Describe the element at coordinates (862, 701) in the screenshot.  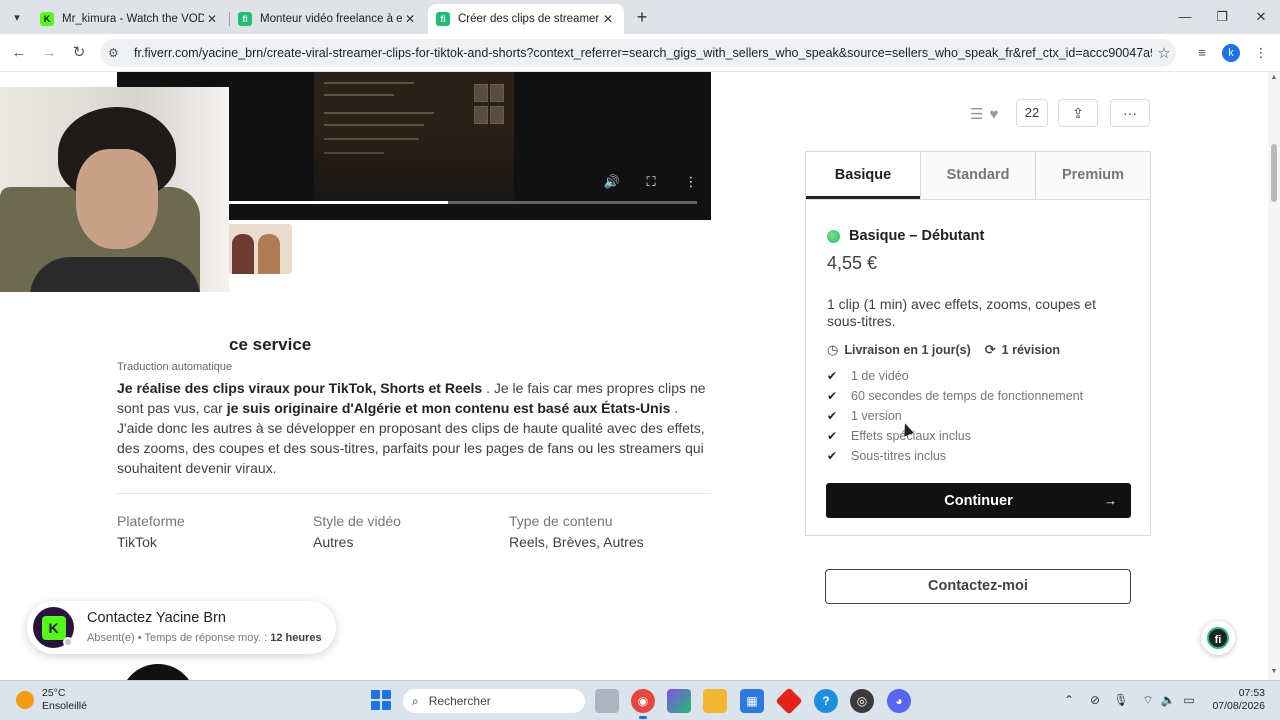
I see `obs-icon: ◎` at that location.